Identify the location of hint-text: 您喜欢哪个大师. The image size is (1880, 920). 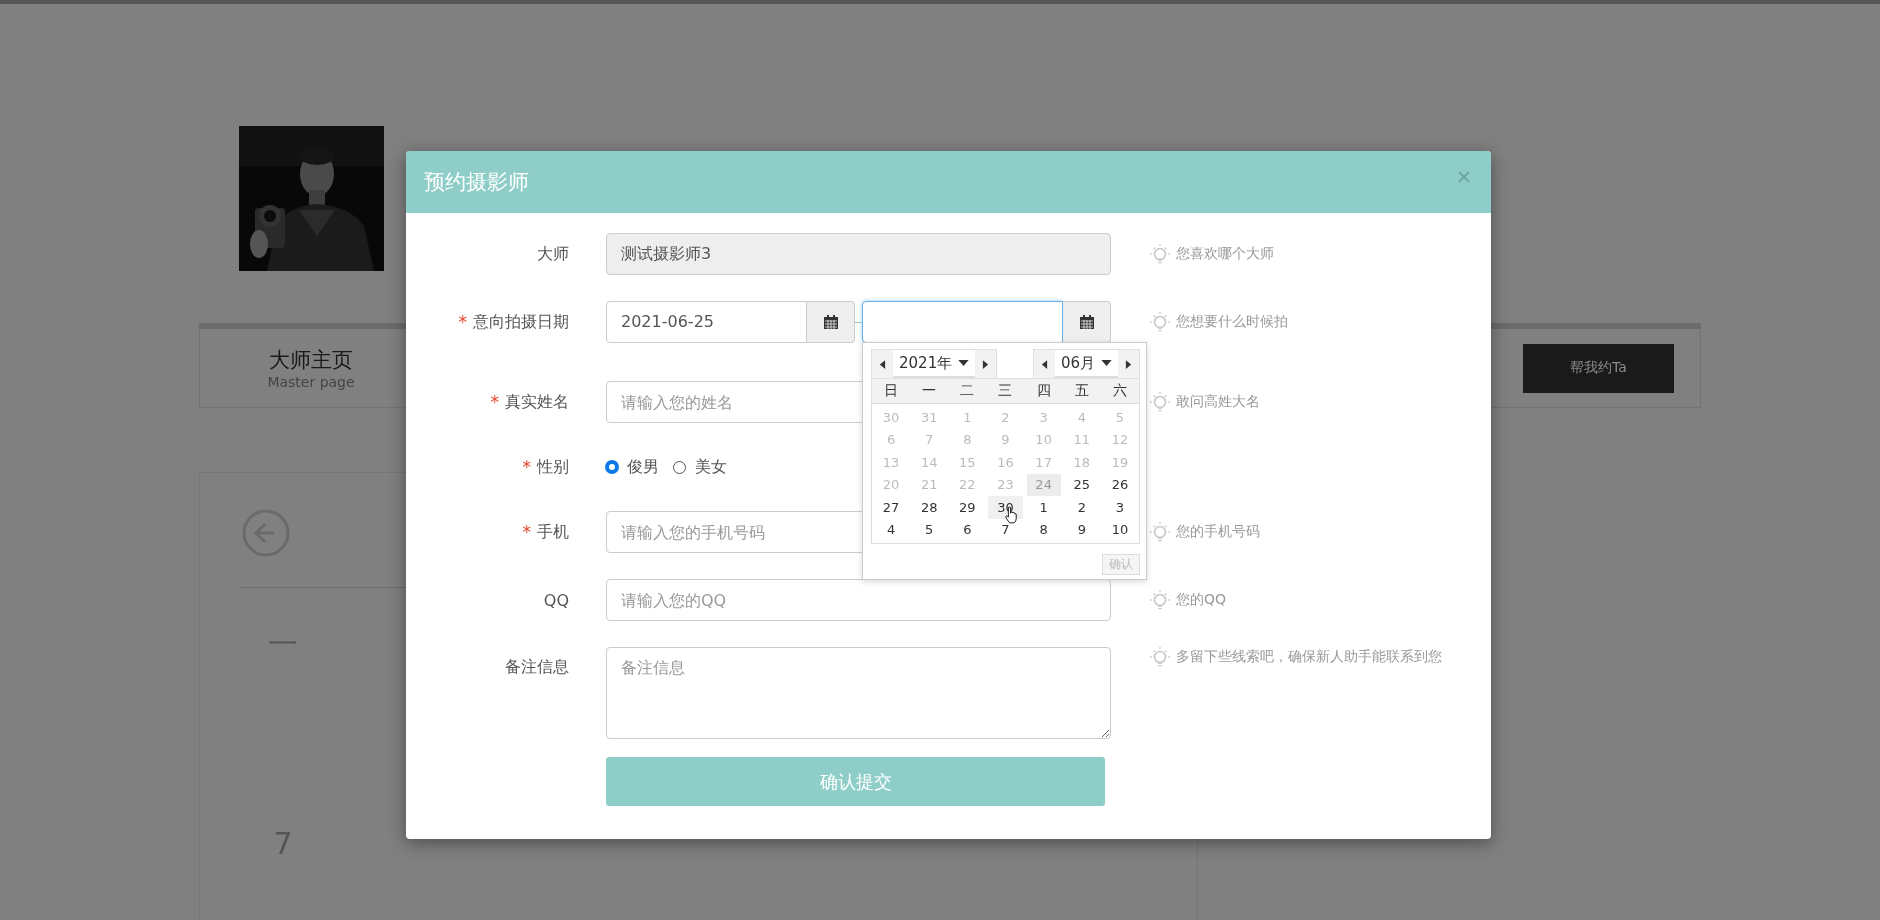
(1225, 254).